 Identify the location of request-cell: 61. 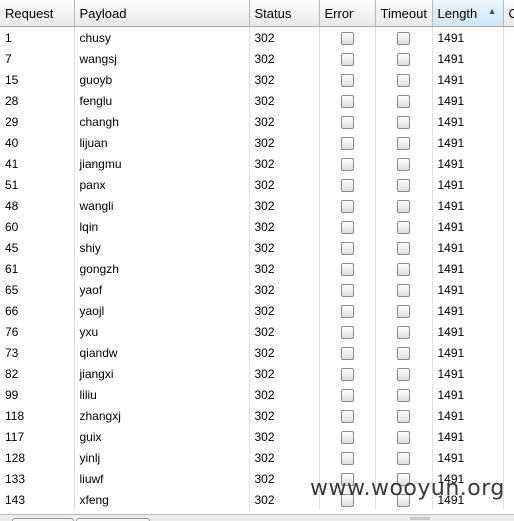
(37, 268).